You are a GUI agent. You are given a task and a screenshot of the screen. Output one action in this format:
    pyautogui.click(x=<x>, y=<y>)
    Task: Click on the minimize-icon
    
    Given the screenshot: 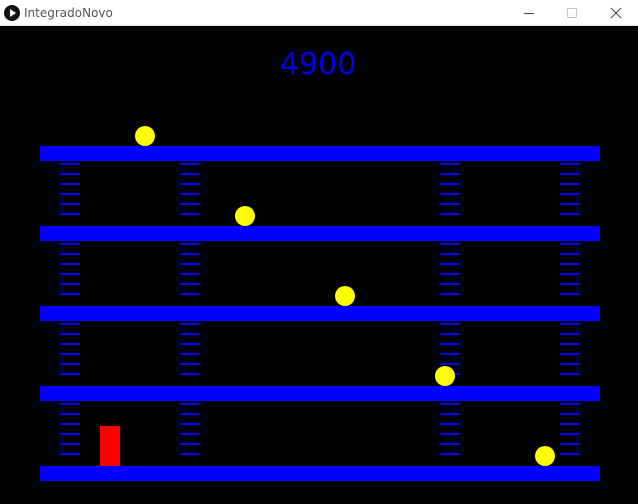 What is the action you would take?
    pyautogui.click(x=529, y=13)
    